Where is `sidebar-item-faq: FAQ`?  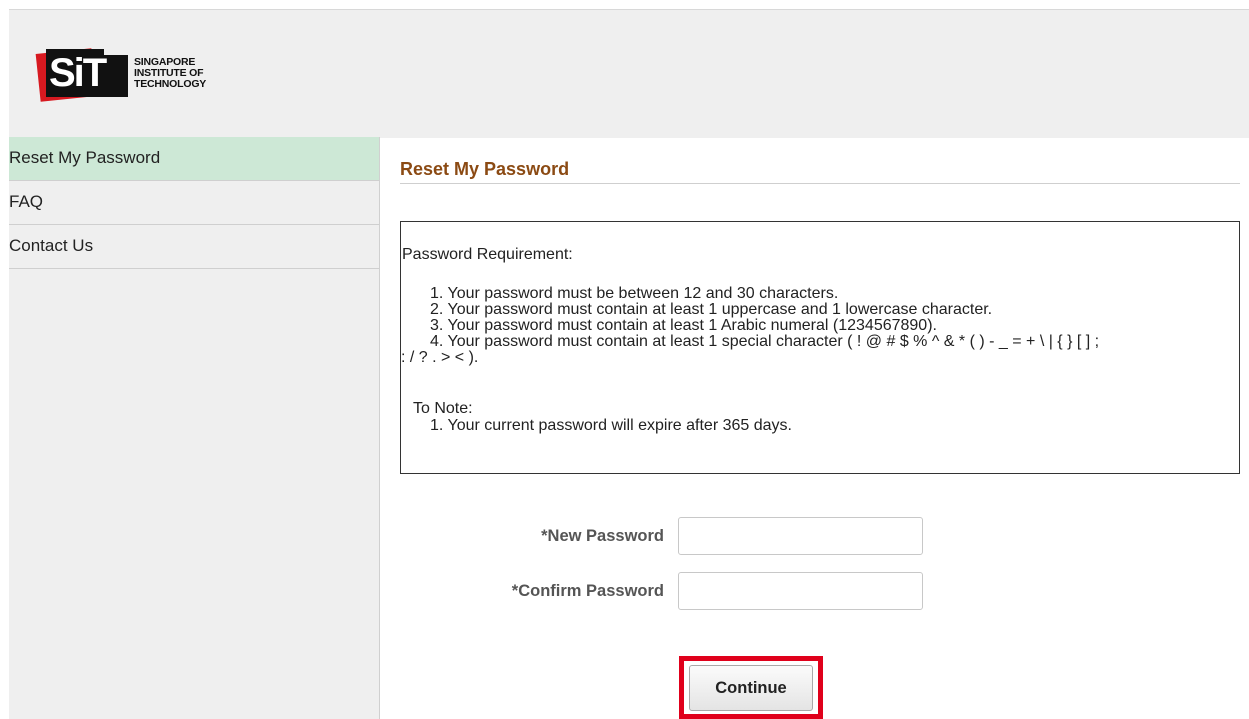
sidebar-item-faq: FAQ is located at coordinates (194, 203).